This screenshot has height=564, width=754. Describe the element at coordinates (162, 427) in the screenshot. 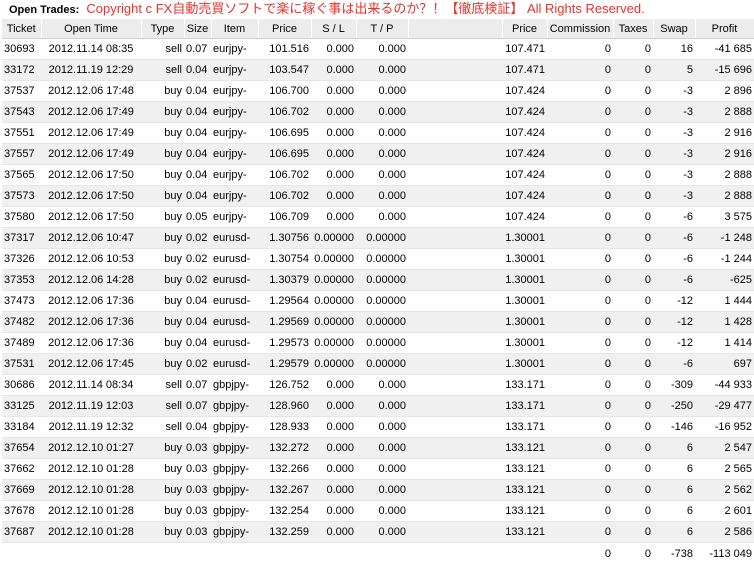

I see `cell-type: sell` at that location.